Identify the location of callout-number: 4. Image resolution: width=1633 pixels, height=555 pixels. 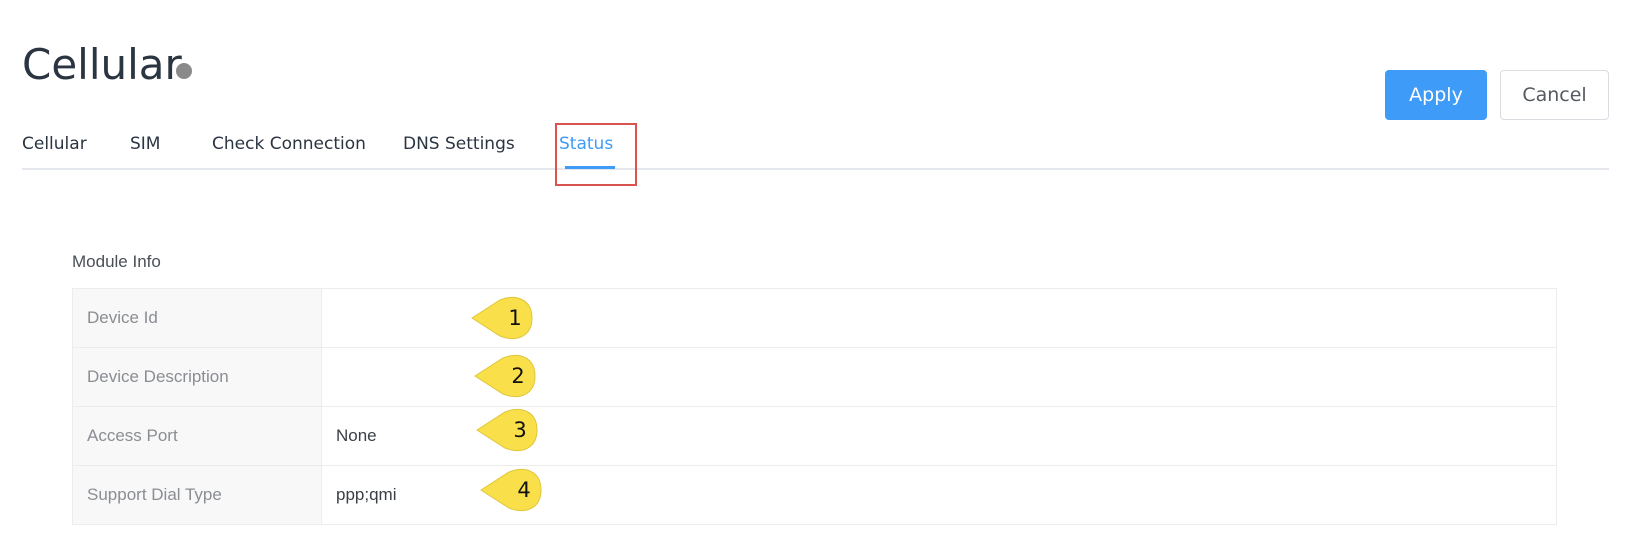
(524, 490).